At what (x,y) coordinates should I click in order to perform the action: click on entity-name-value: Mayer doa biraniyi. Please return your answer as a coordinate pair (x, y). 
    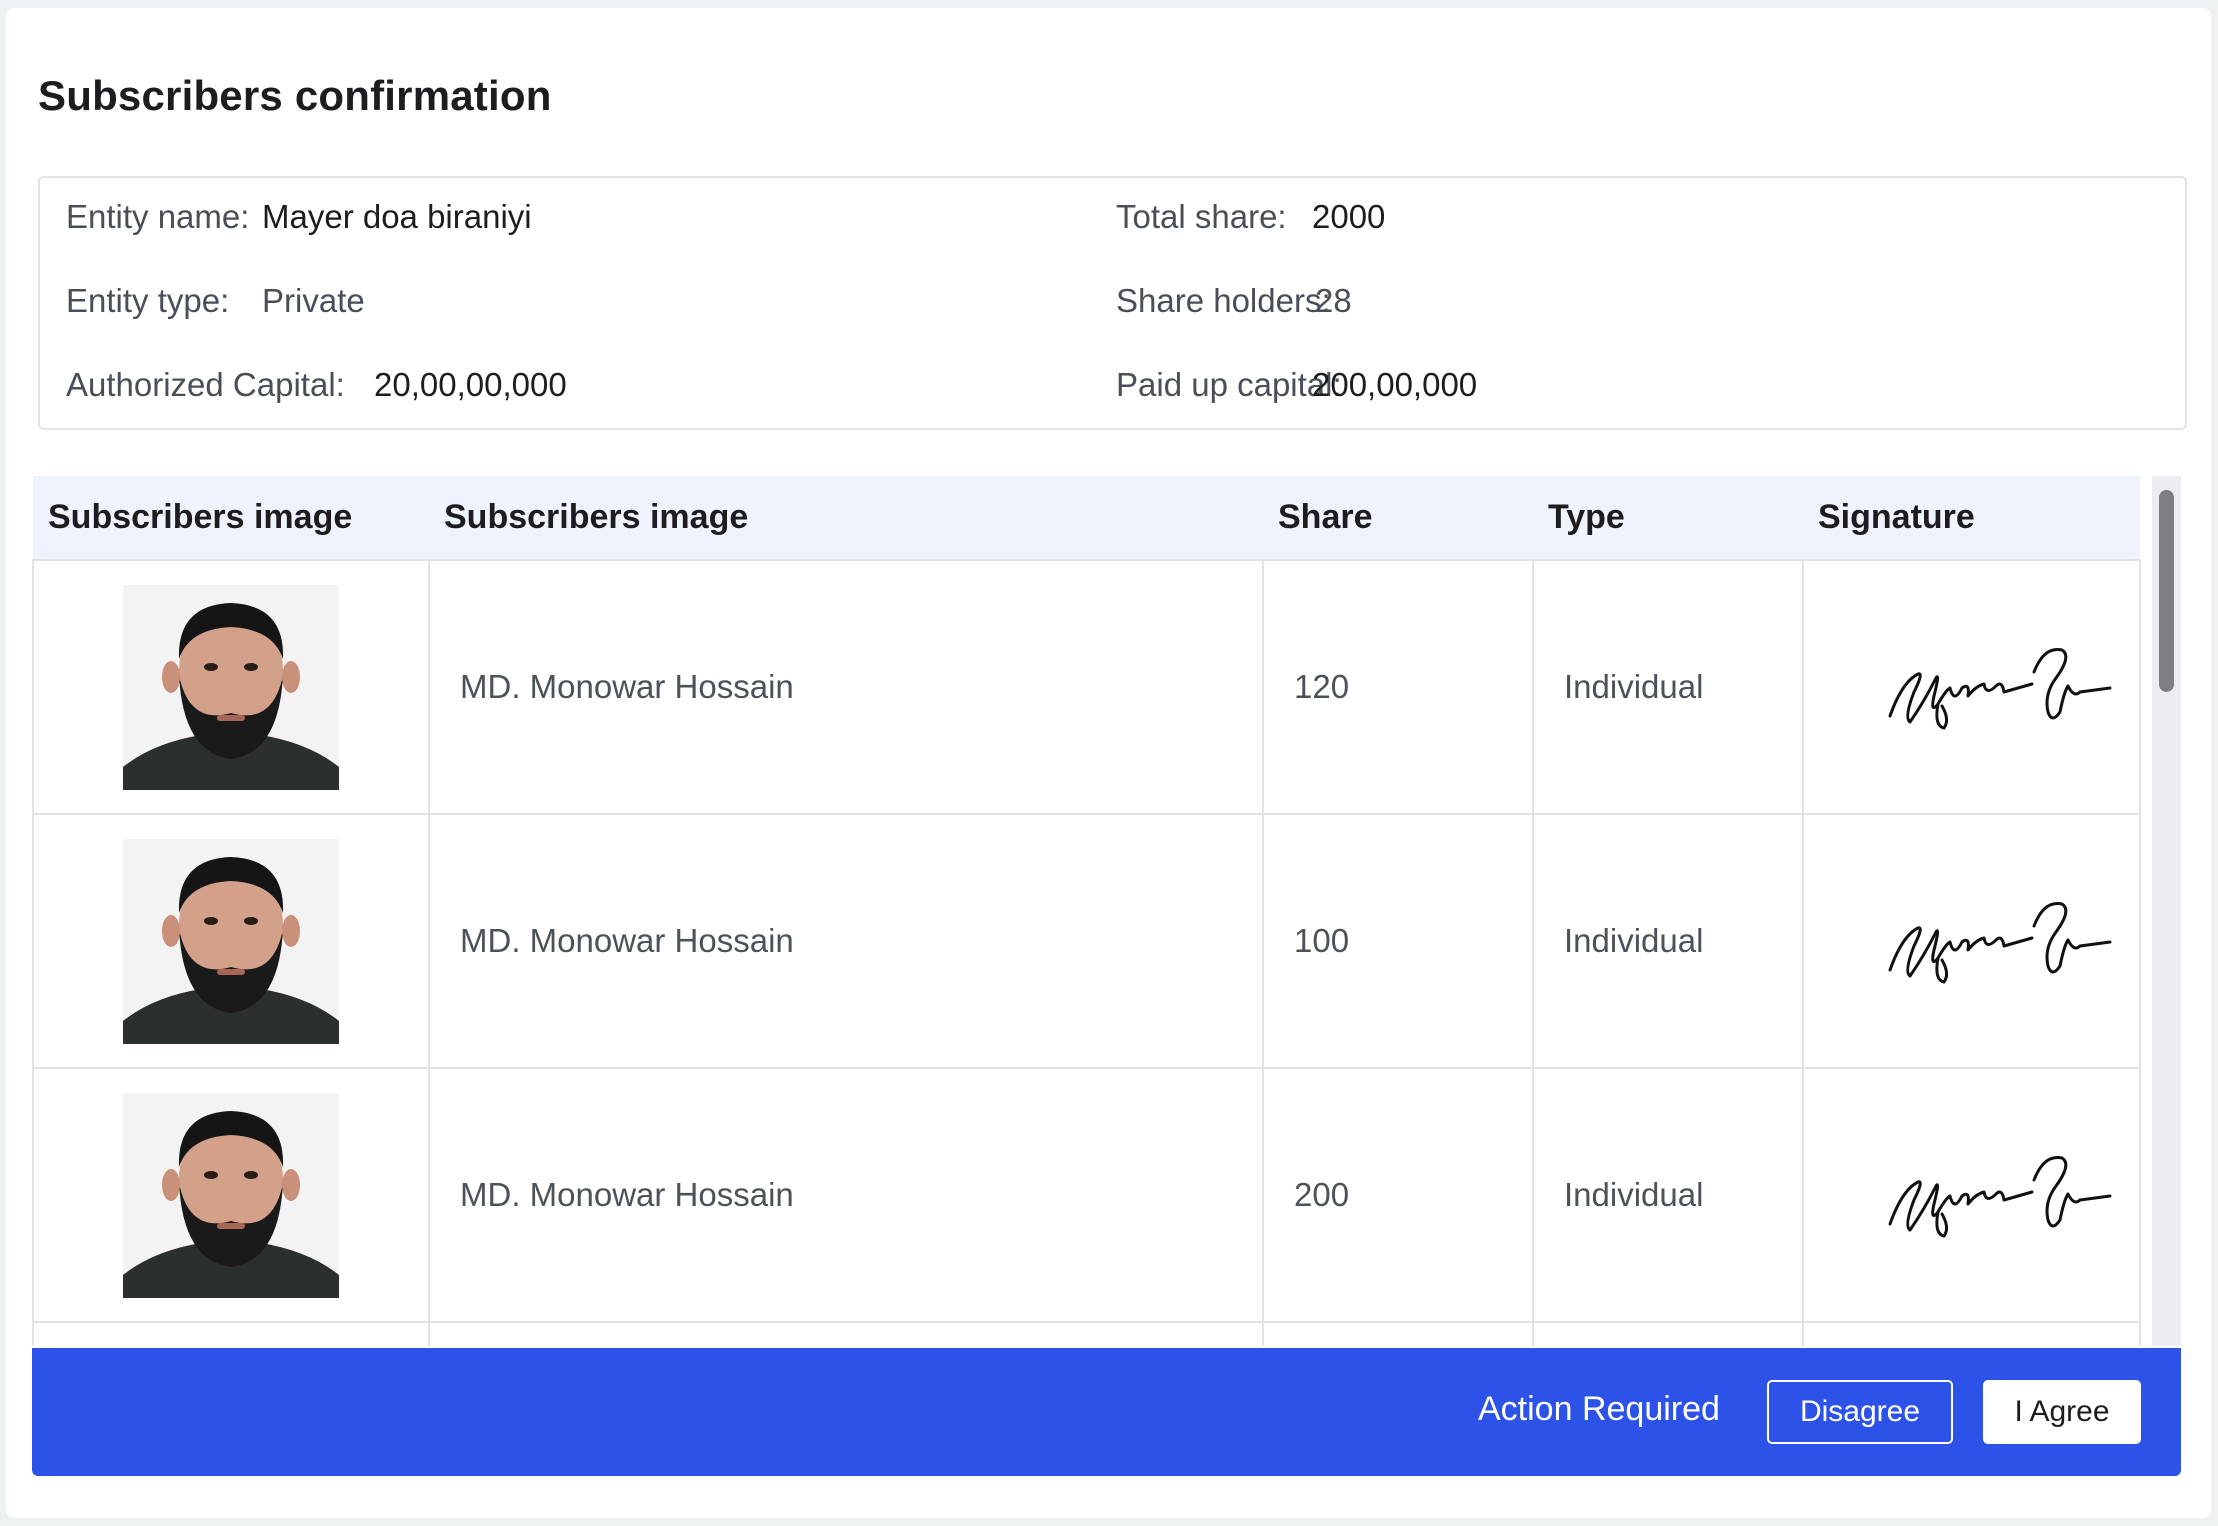
    Looking at the image, I should click on (397, 216).